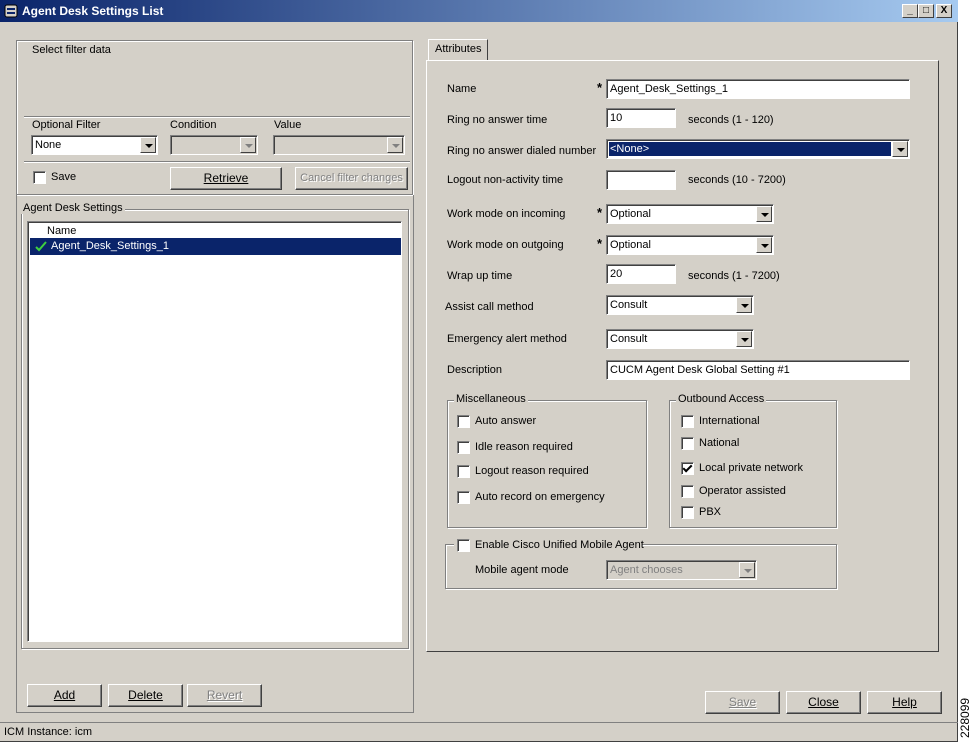 Image resolution: width=973 pixels, height=742 pixels. I want to click on left-pane-edge-right, so click(413, 453).